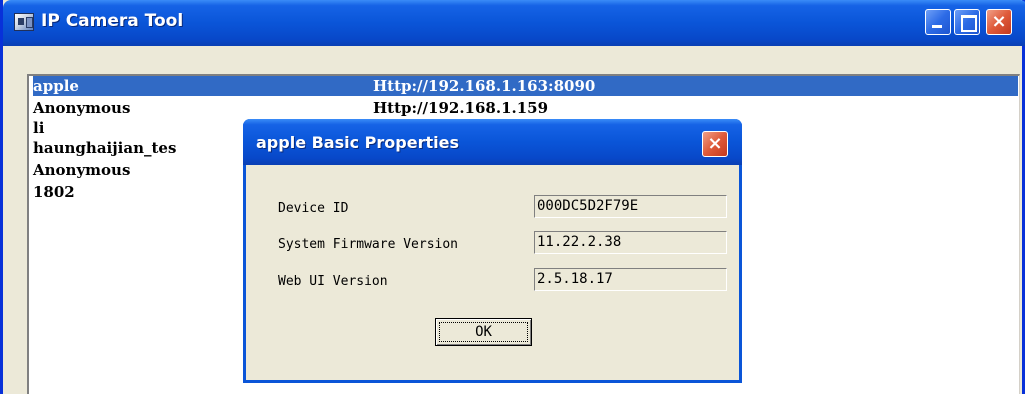 The height and width of the screenshot is (394, 1025). I want to click on web-ui-version-field: 2.5.18.17, so click(630, 279).